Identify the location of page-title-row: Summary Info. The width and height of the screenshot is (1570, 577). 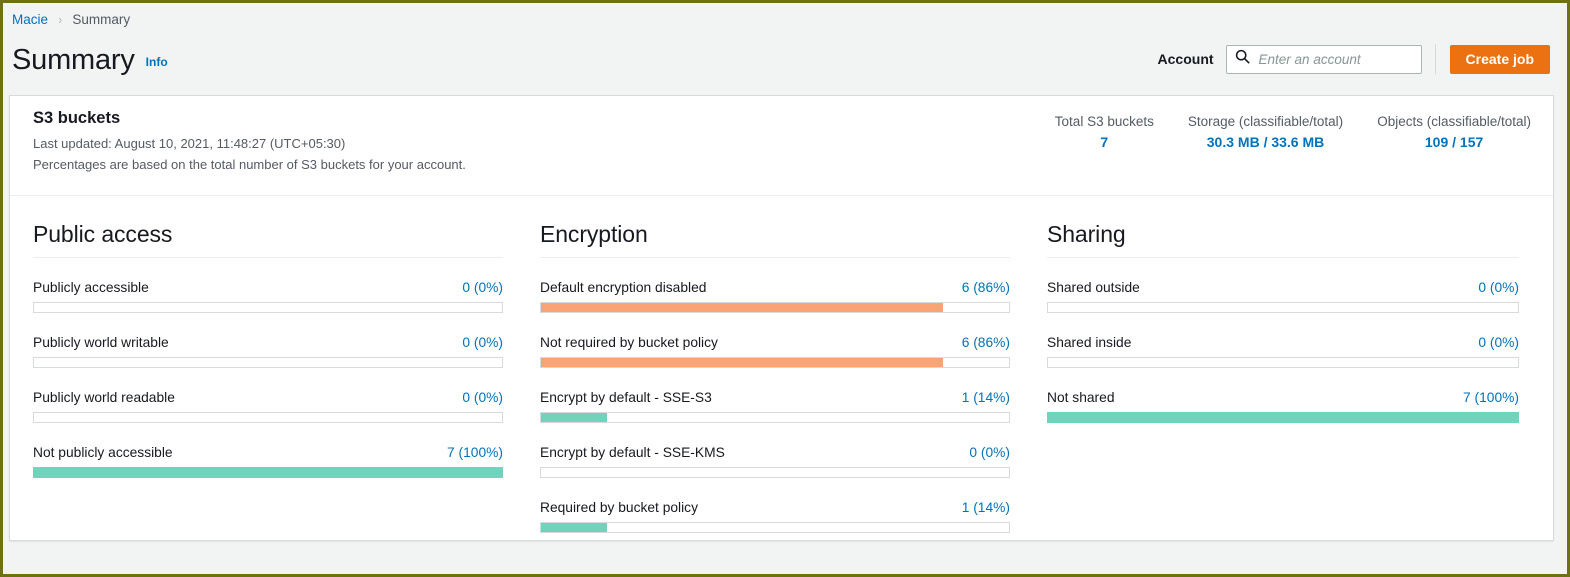
(90, 60).